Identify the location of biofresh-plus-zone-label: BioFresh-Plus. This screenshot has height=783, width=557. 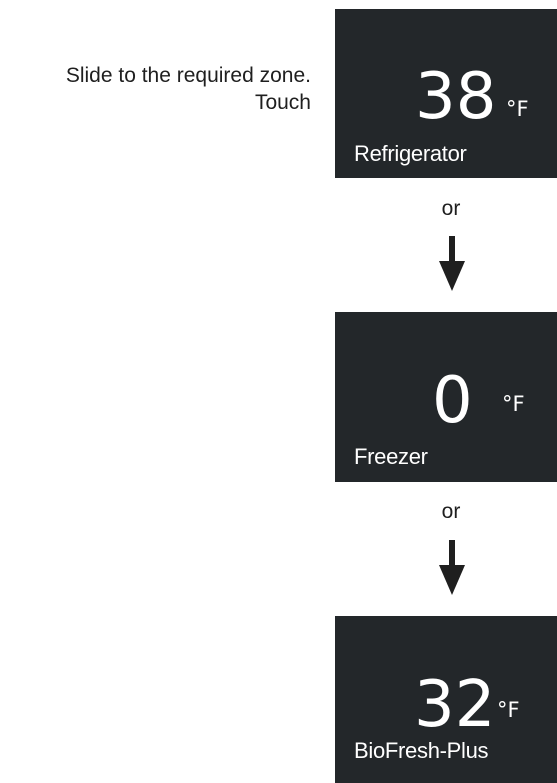
(421, 750).